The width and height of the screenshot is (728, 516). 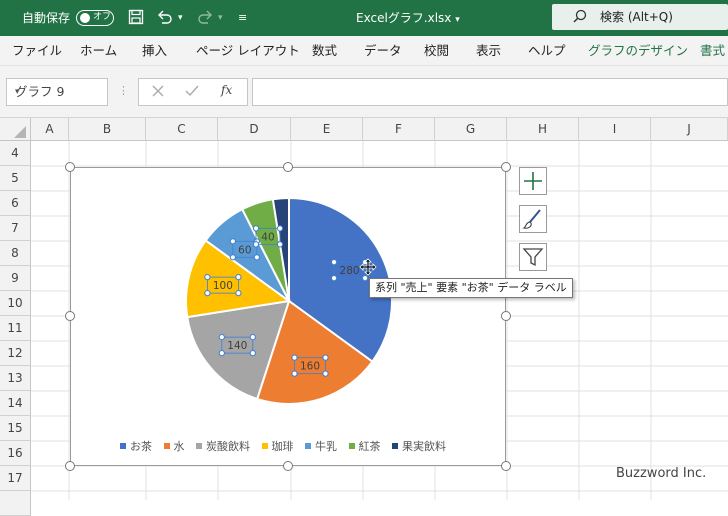 What do you see at coordinates (15, 478) in the screenshot?
I see `row-header: 17` at bounding box center [15, 478].